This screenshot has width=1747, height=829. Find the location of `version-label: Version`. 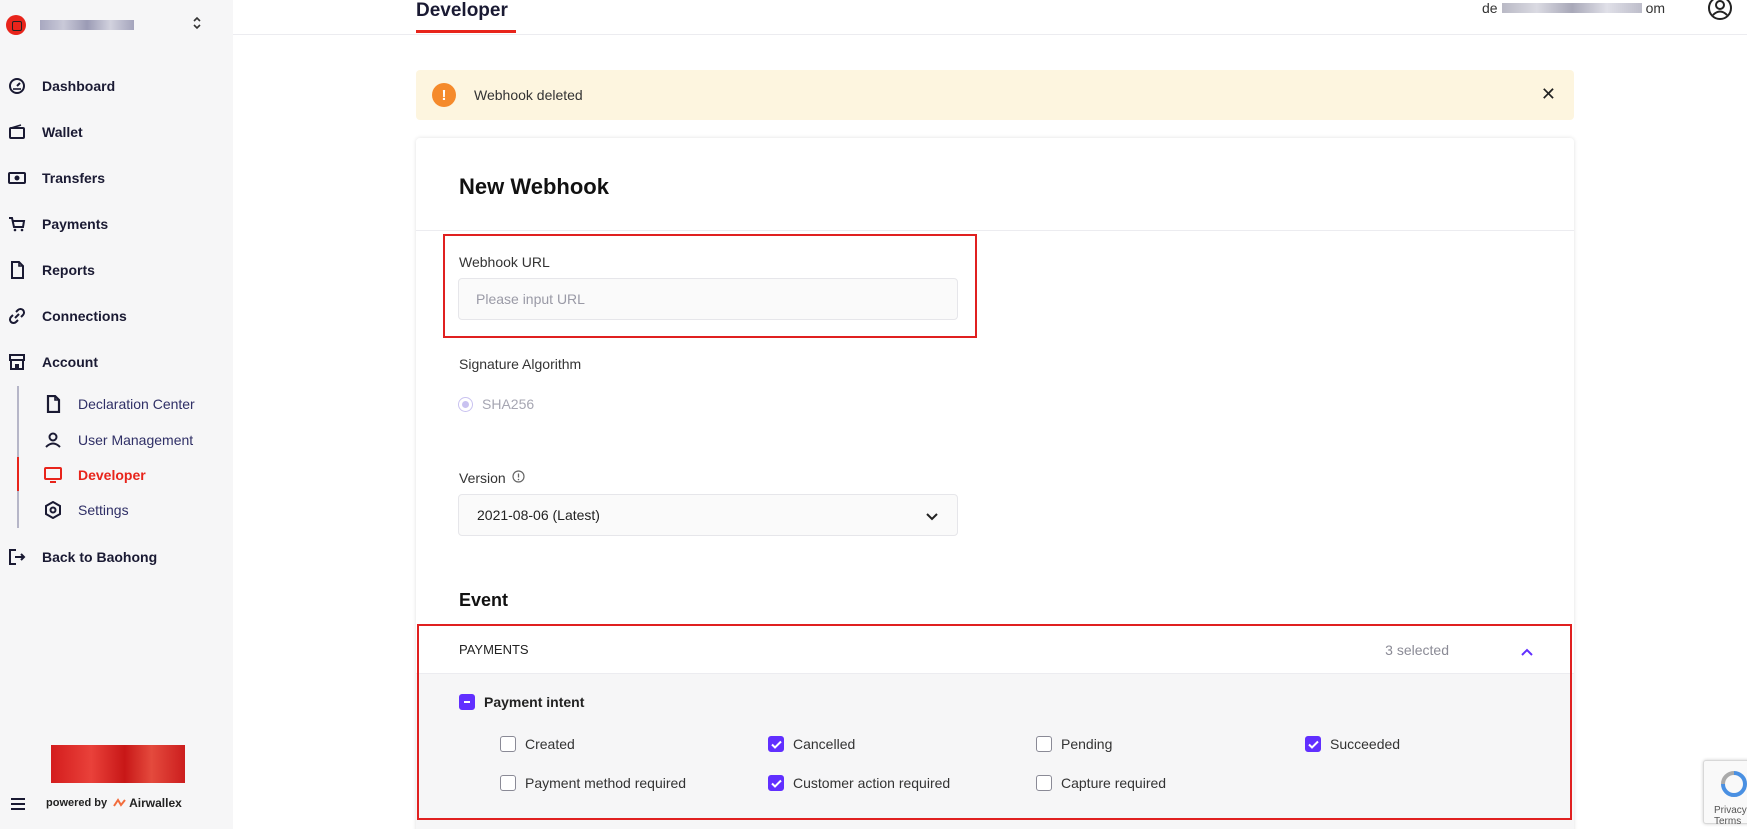

version-label: Version is located at coordinates (482, 478).